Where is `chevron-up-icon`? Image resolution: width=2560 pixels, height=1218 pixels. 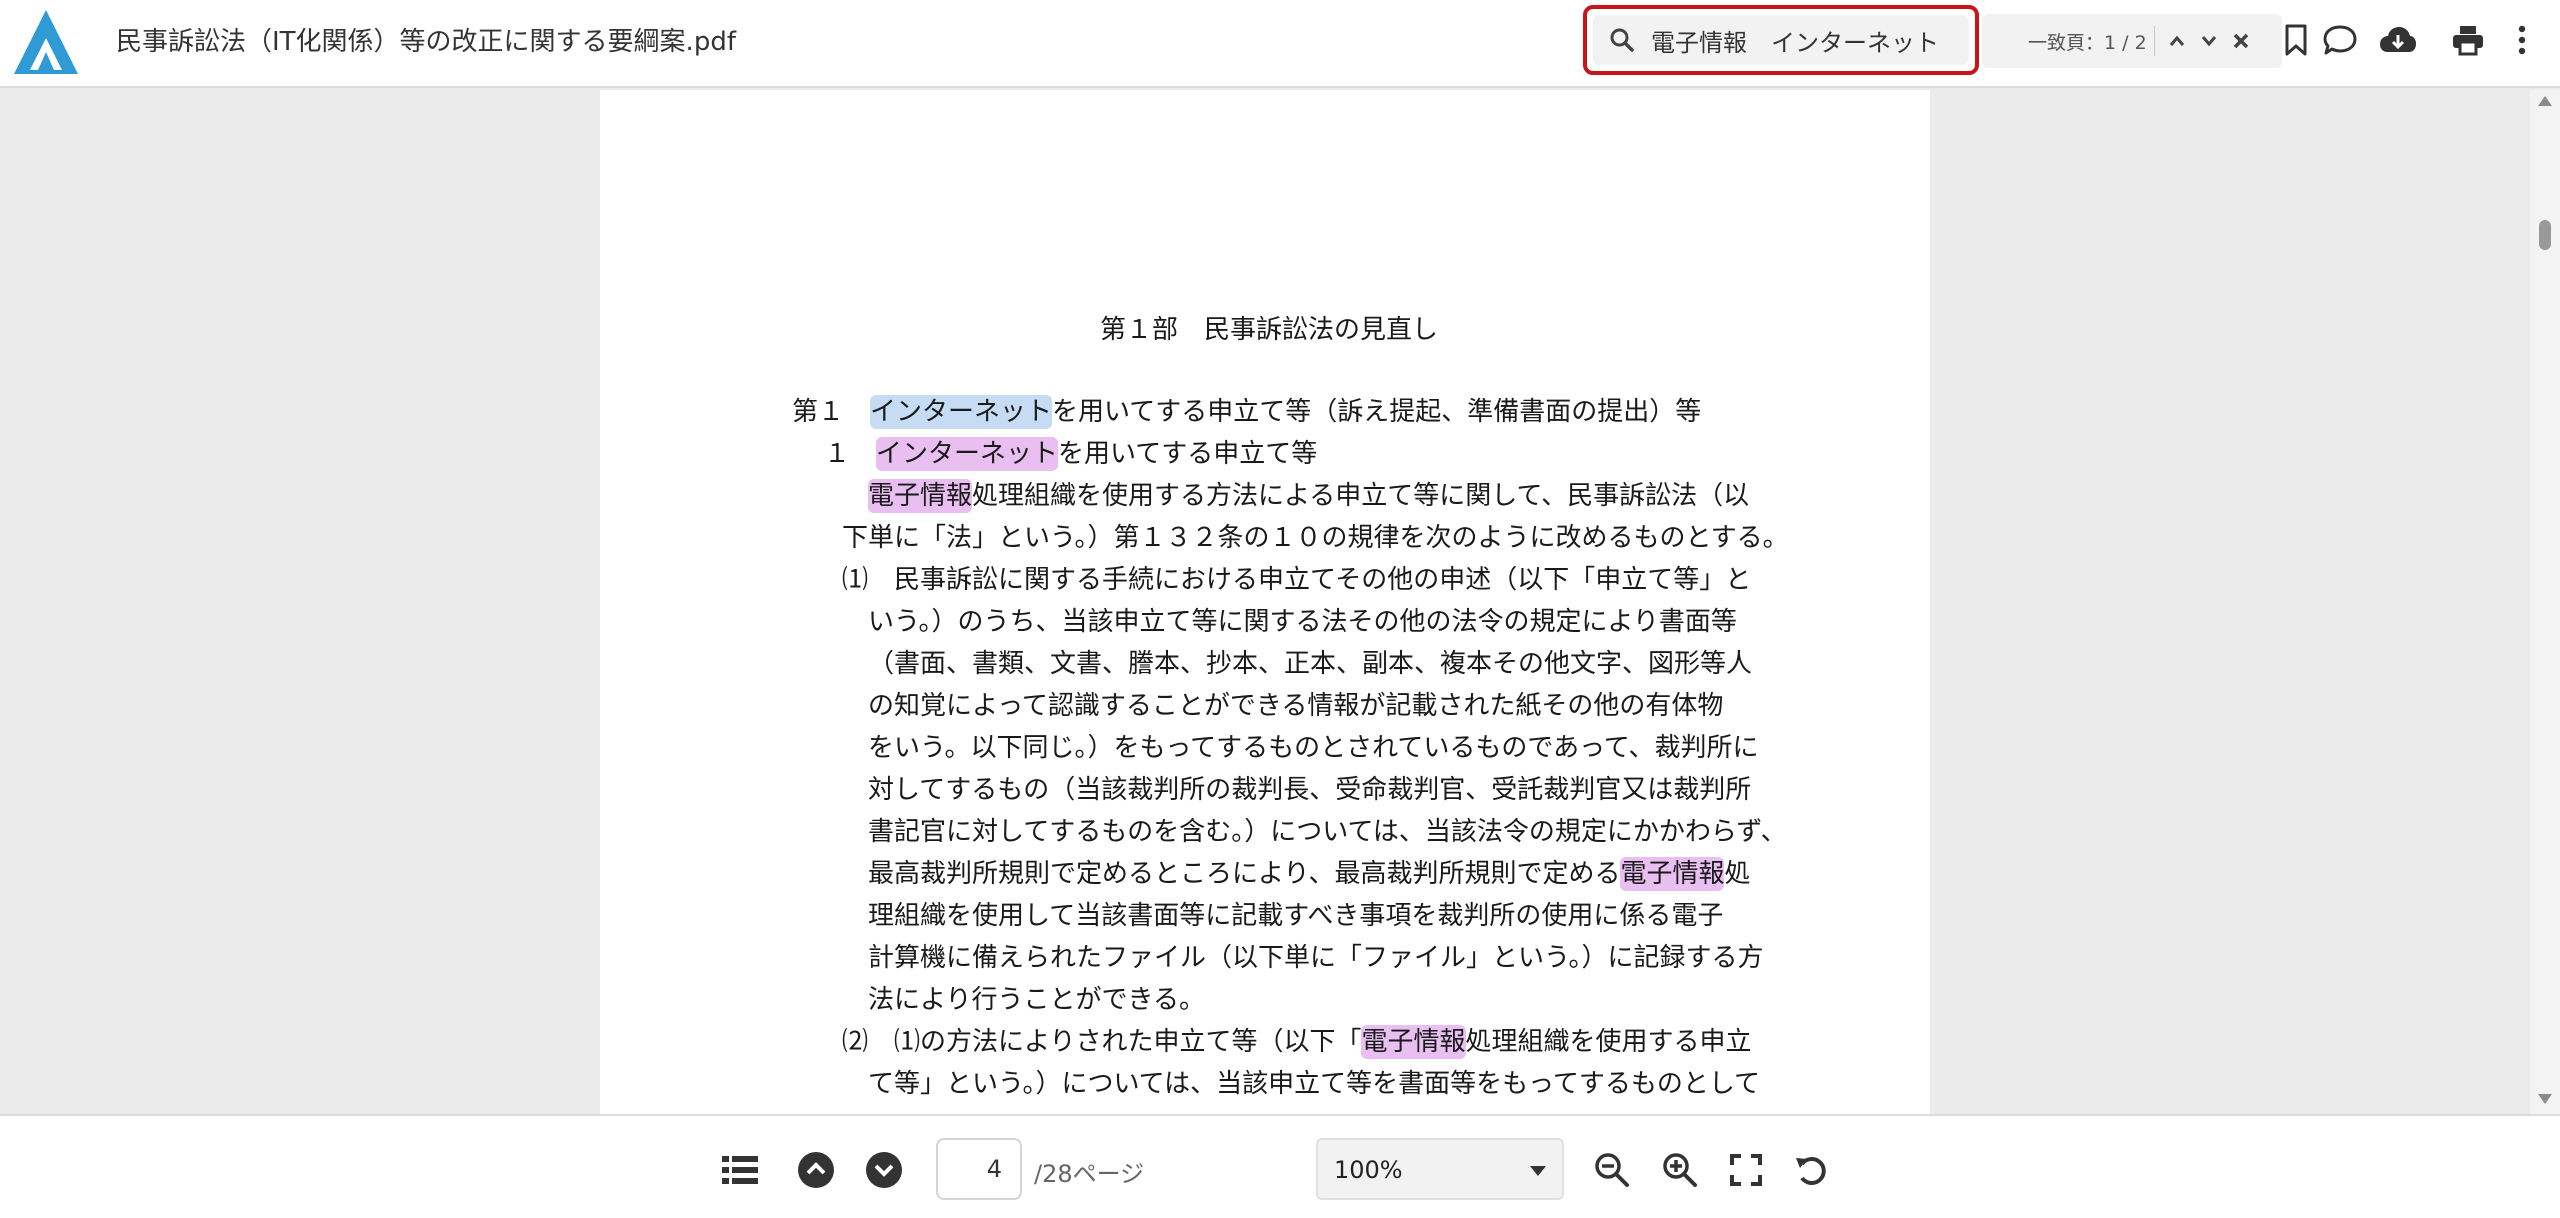
chevron-up-icon is located at coordinates (2177, 40).